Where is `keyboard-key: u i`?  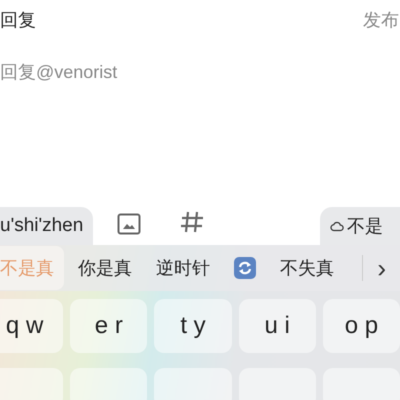 keyboard-key: u i is located at coordinates (277, 326).